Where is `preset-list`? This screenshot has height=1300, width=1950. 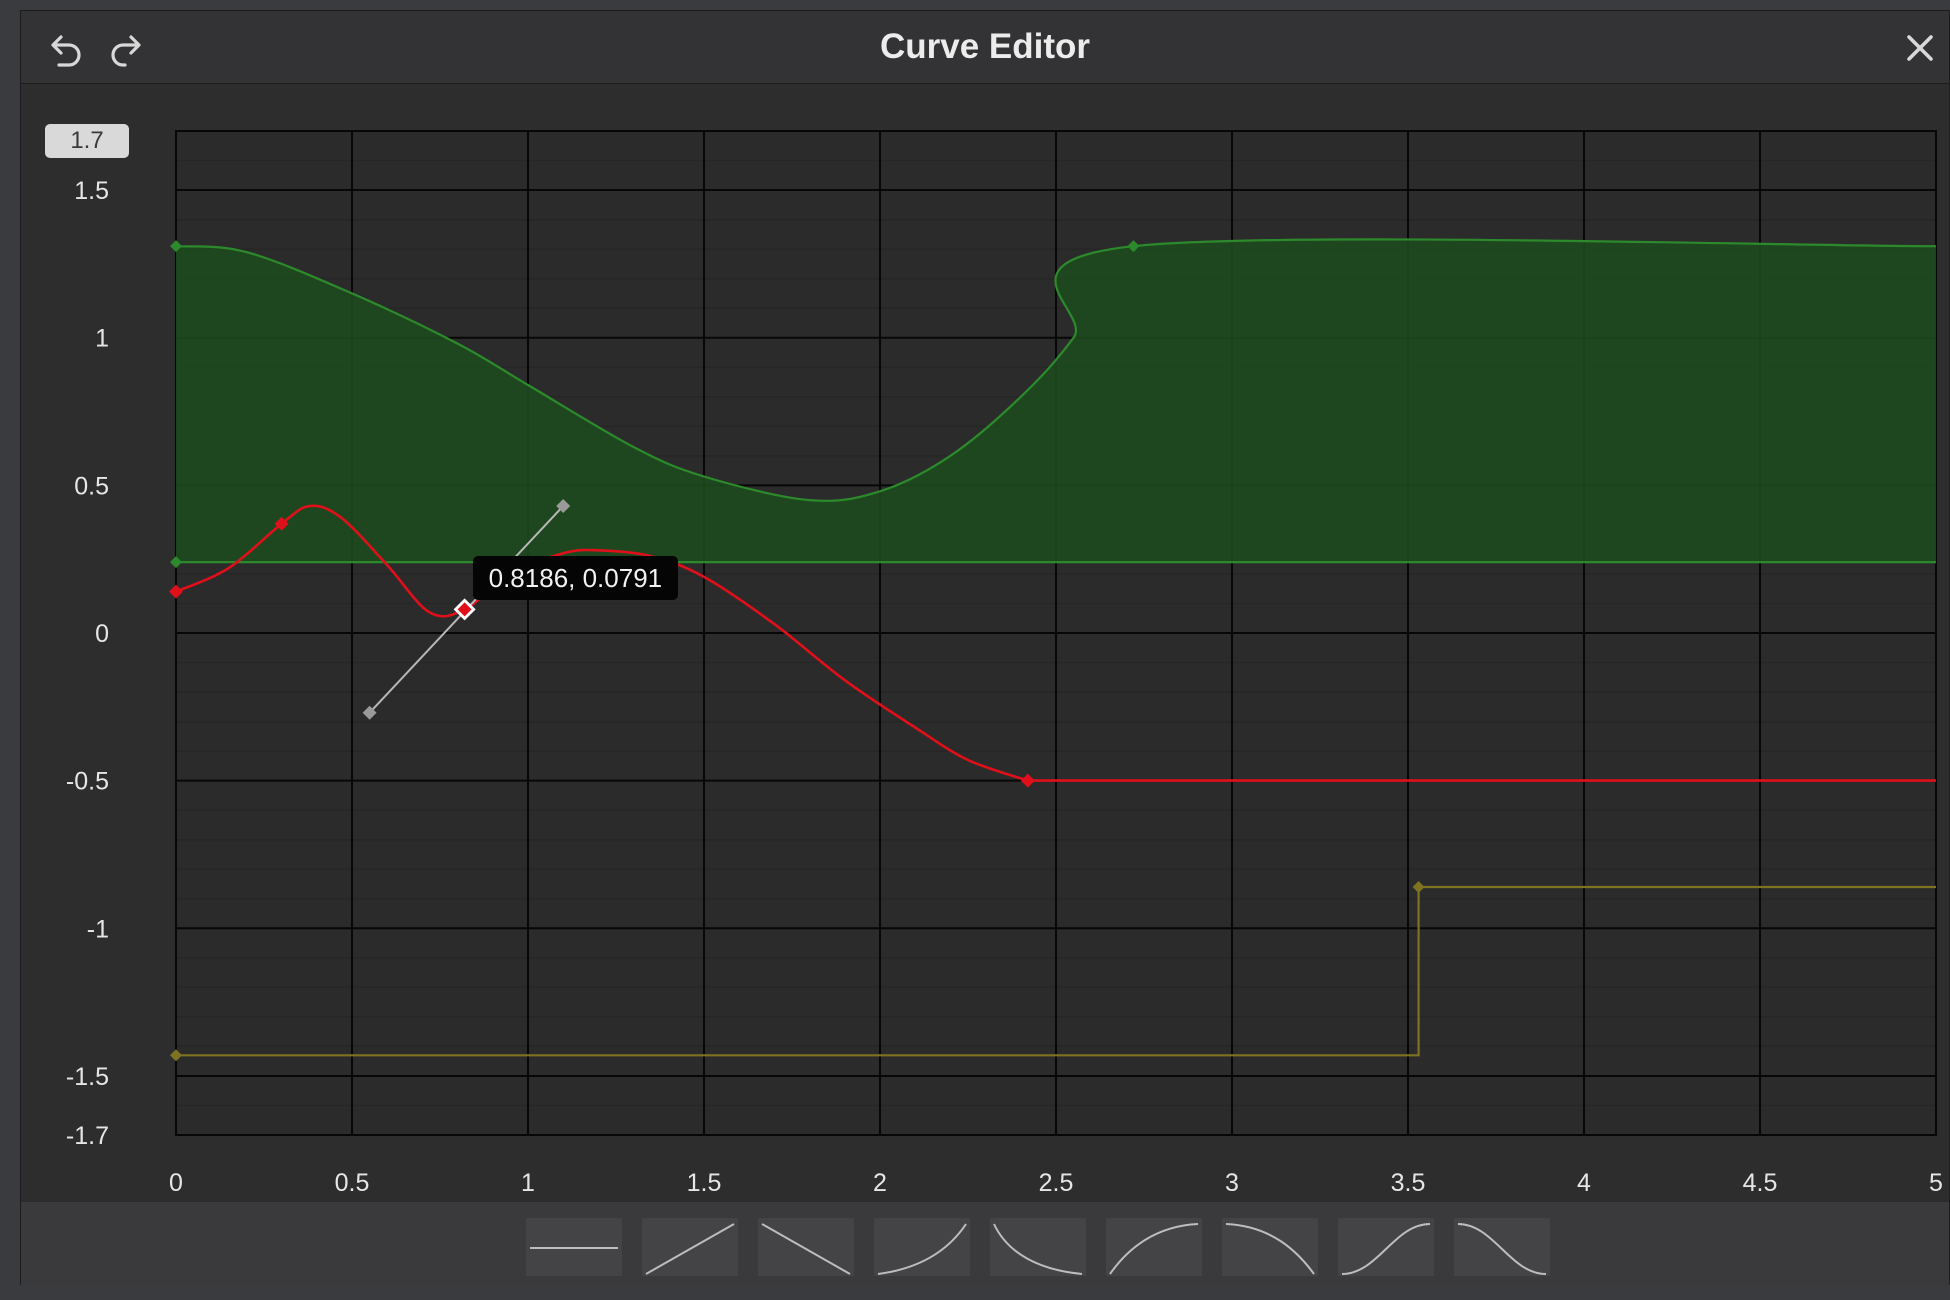
preset-list is located at coordinates (1038, 1247).